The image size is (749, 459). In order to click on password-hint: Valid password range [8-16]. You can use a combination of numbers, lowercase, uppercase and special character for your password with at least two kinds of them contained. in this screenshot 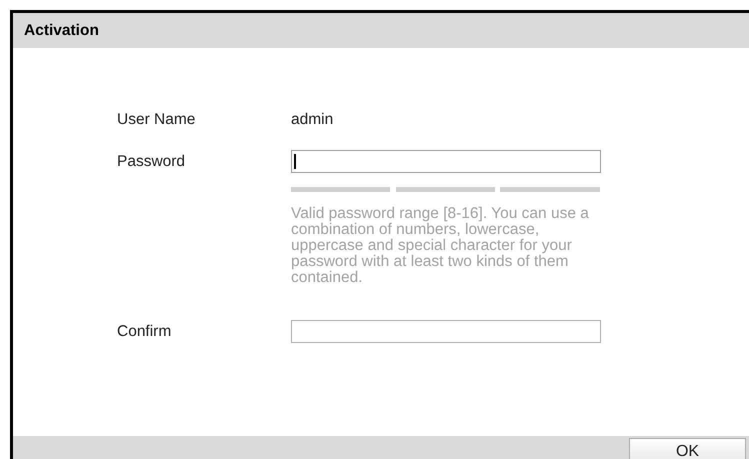, I will do `click(440, 246)`.